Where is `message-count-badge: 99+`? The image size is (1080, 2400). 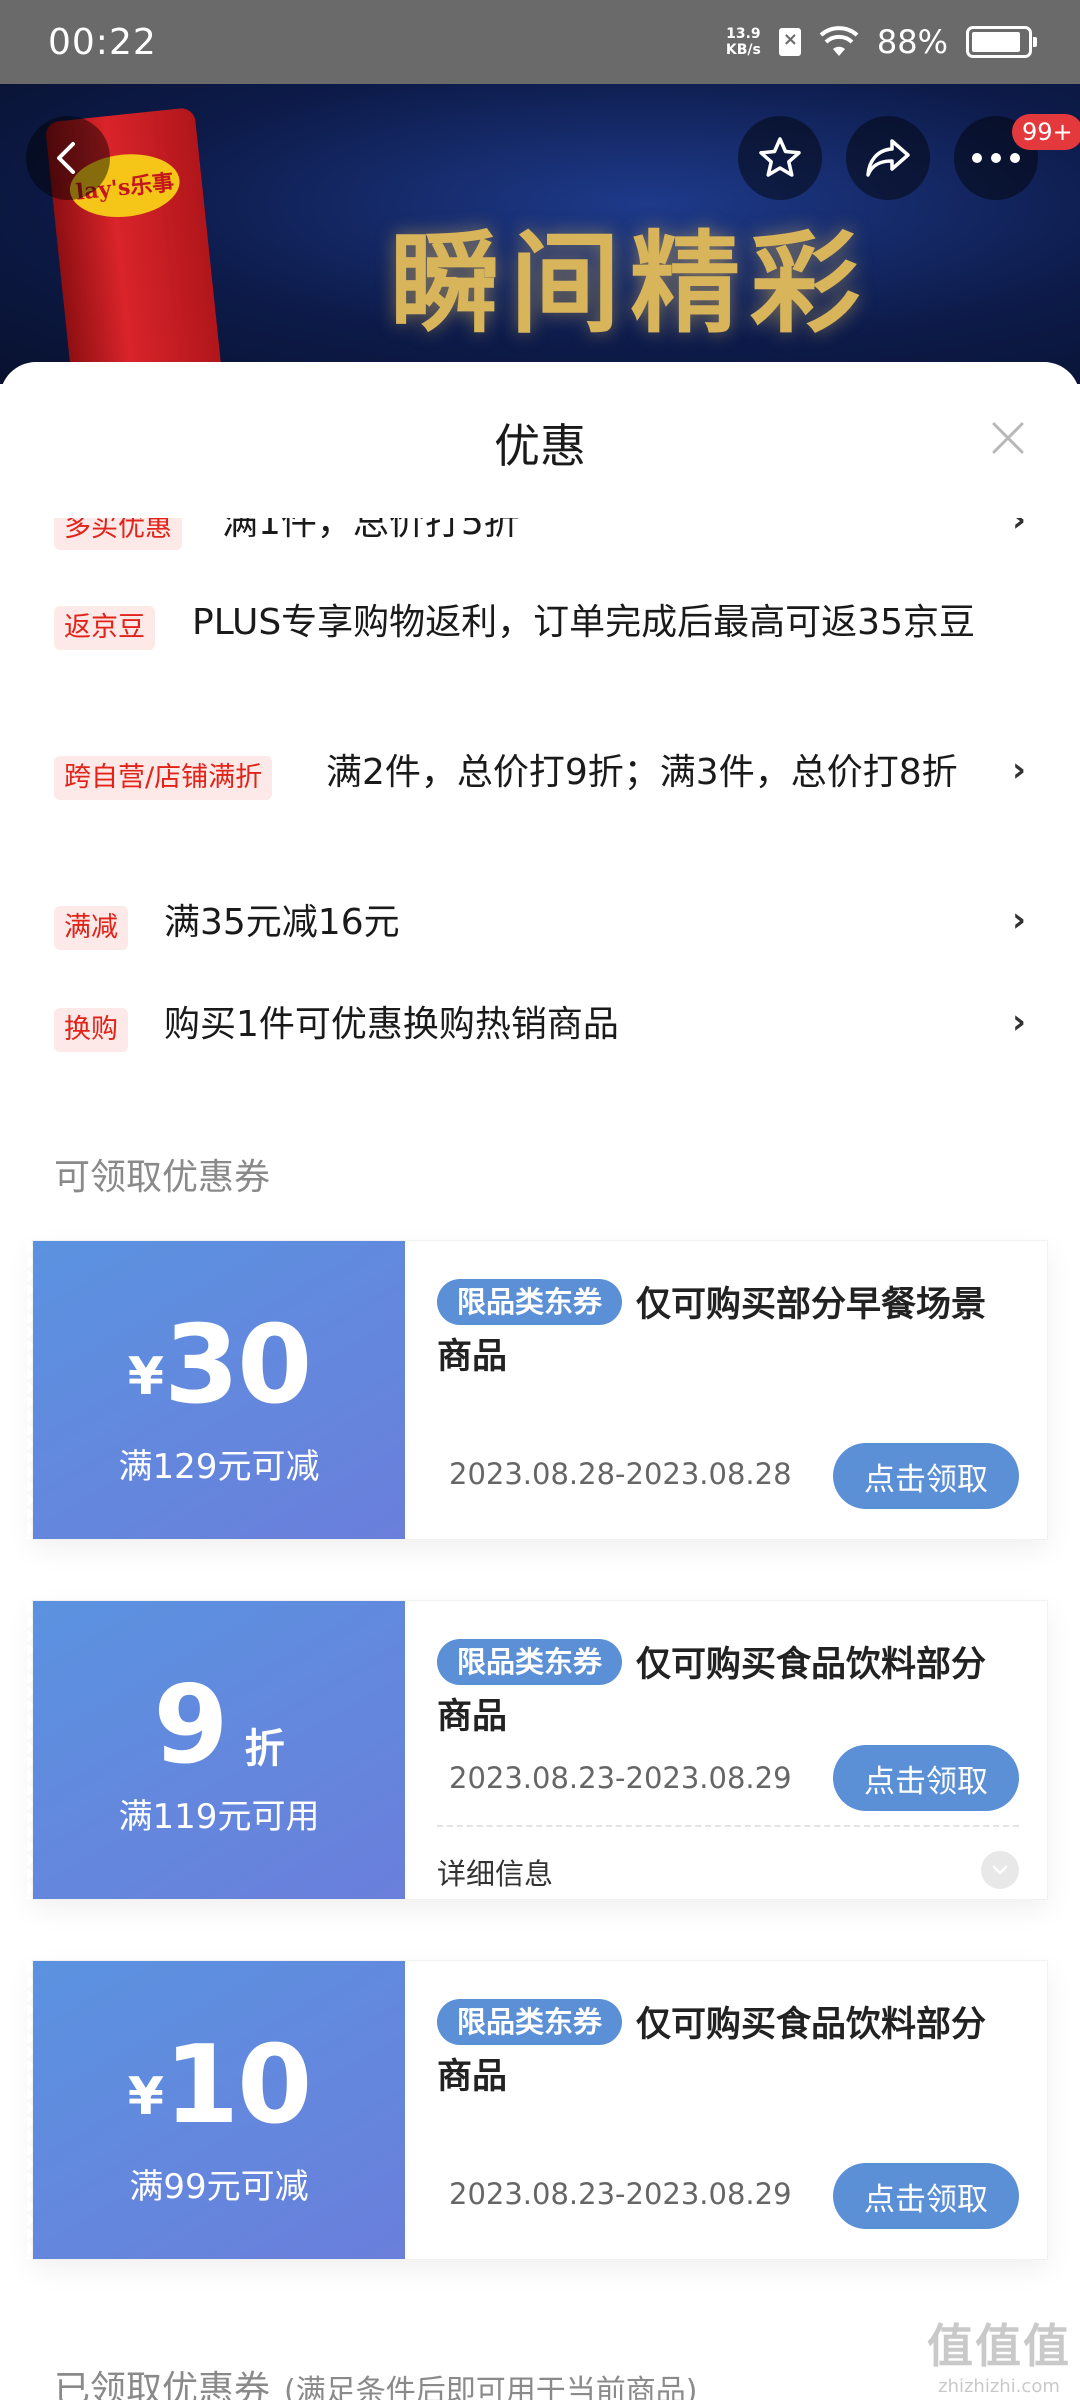
message-count-badge: 99+ is located at coordinates (1046, 132).